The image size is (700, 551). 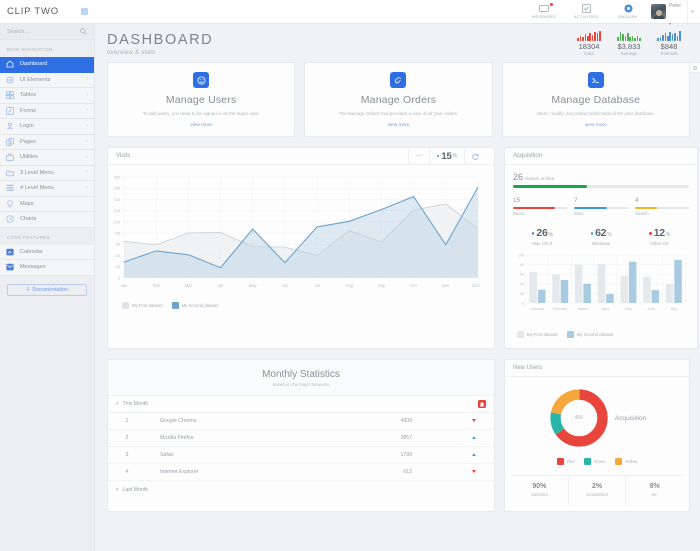 I want to click on sidebar-item-4-level-menu: 4 Level Menu ‹, so click(x=47, y=189).